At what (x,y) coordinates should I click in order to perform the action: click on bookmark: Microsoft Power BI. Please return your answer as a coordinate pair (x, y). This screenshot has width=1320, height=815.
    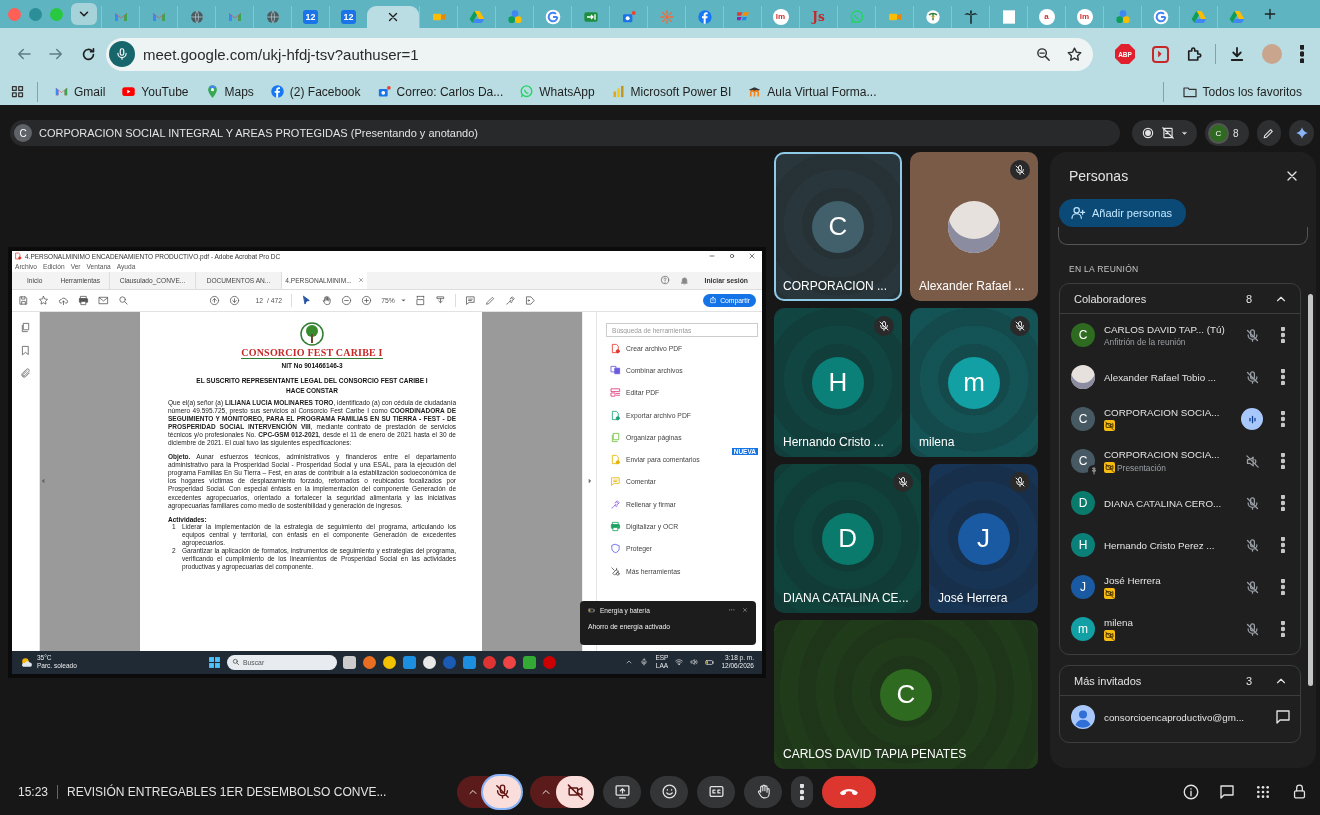
    Looking at the image, I should click on (671, 91).